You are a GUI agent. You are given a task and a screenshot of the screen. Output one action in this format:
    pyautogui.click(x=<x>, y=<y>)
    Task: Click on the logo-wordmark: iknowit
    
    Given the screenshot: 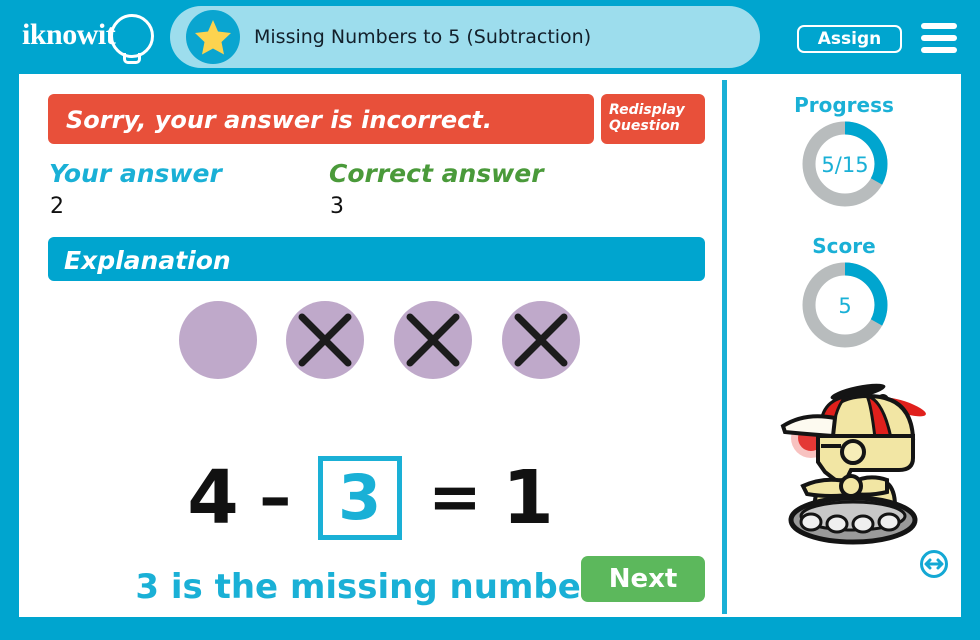 What is the action you would take?
    pyautogui.click(x=69, y=34)
    